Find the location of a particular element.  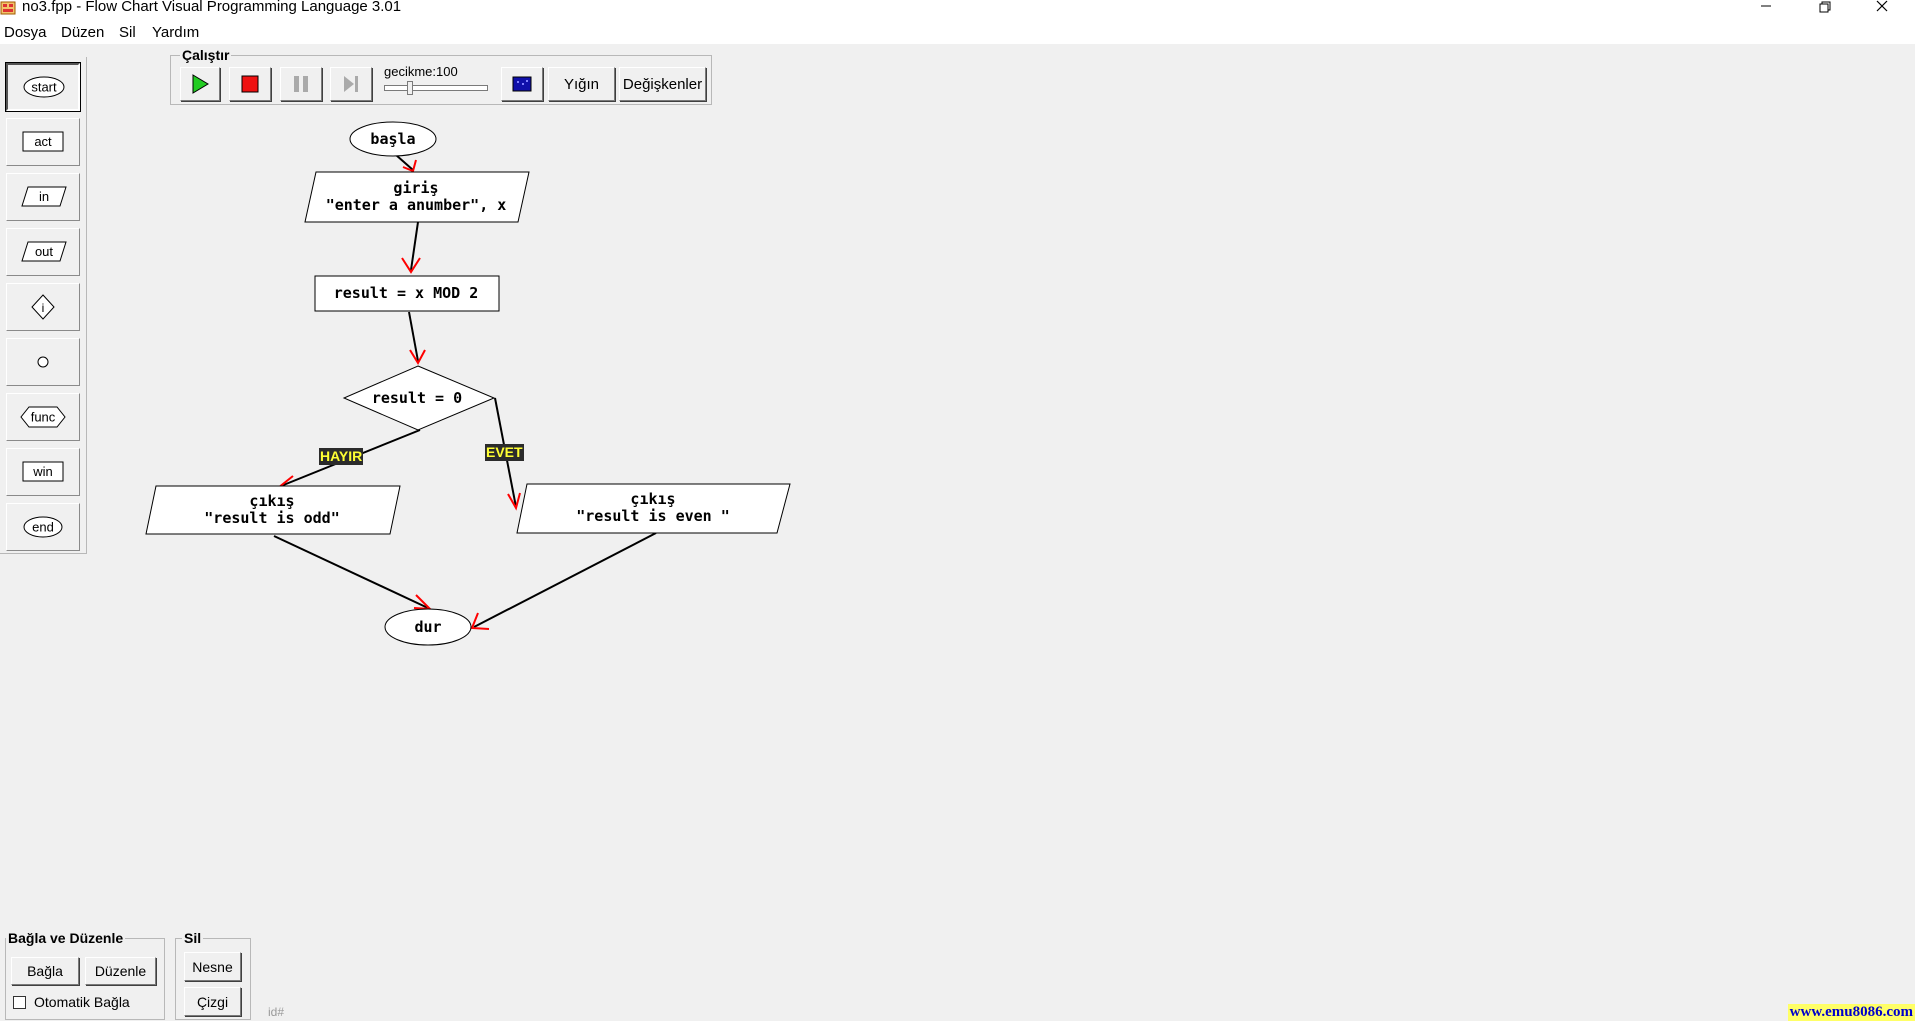

output-odd-text-1: çıkış is located at coordinates (271, 501).